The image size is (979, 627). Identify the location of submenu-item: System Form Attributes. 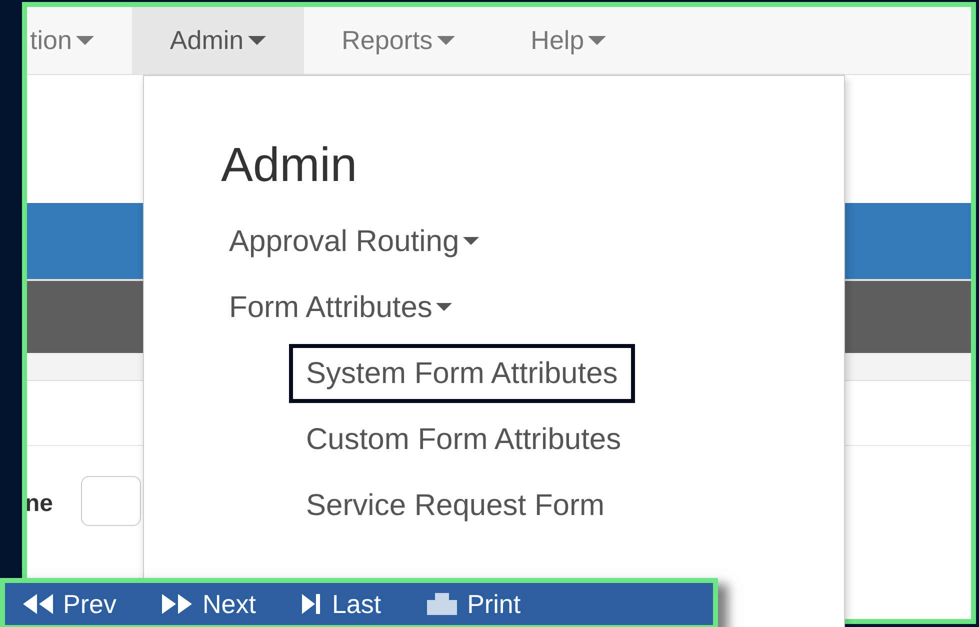
(462, 373).